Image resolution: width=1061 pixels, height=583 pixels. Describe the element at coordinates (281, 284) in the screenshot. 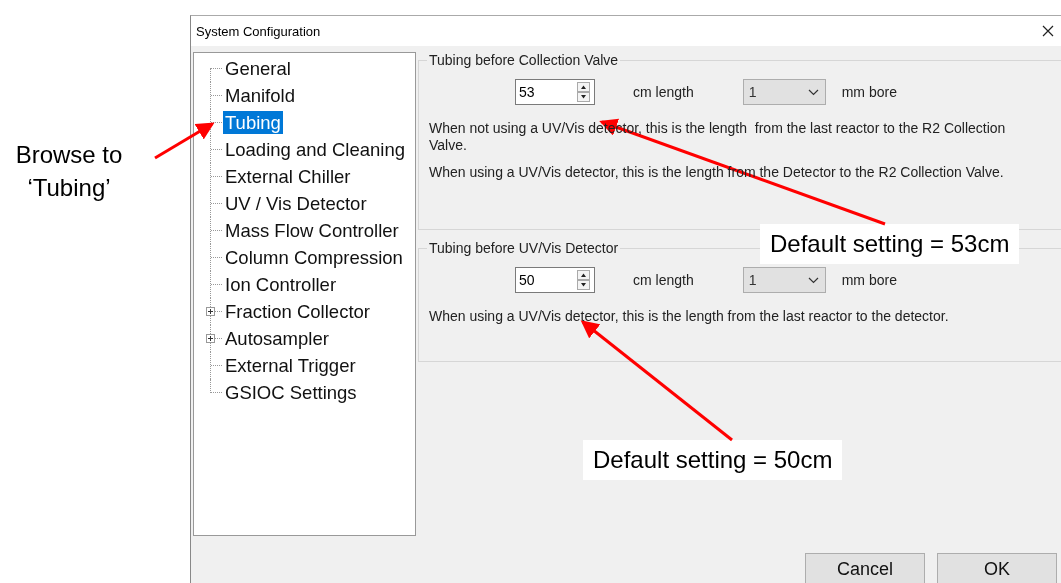

I see `tree-item: Ion Controller` at that location.